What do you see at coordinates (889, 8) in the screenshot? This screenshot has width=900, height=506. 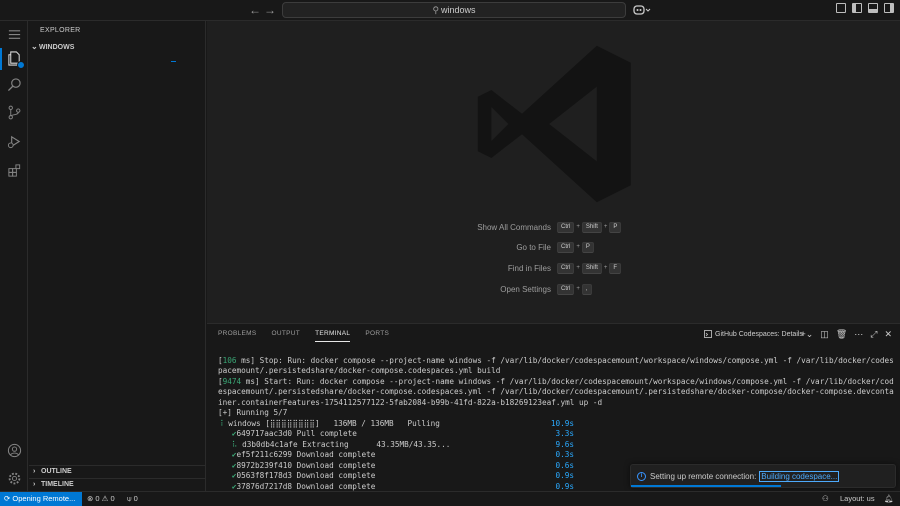 I see `toggle-secondary-sidebar-icon` at bounding box center [889, 8].